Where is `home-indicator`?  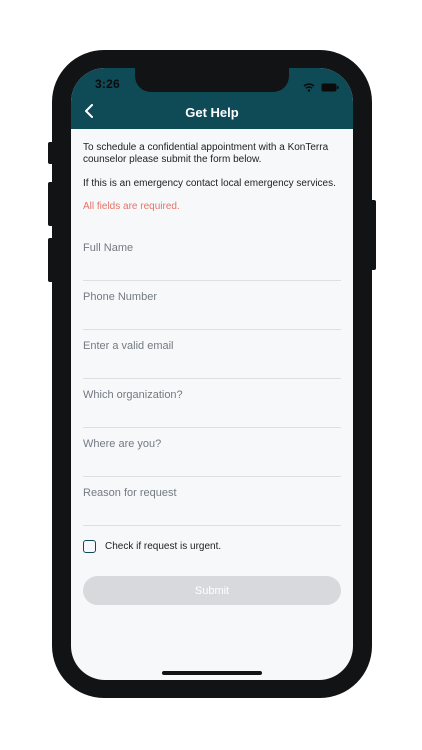 home-indicator is located at coordinates (212, 673).